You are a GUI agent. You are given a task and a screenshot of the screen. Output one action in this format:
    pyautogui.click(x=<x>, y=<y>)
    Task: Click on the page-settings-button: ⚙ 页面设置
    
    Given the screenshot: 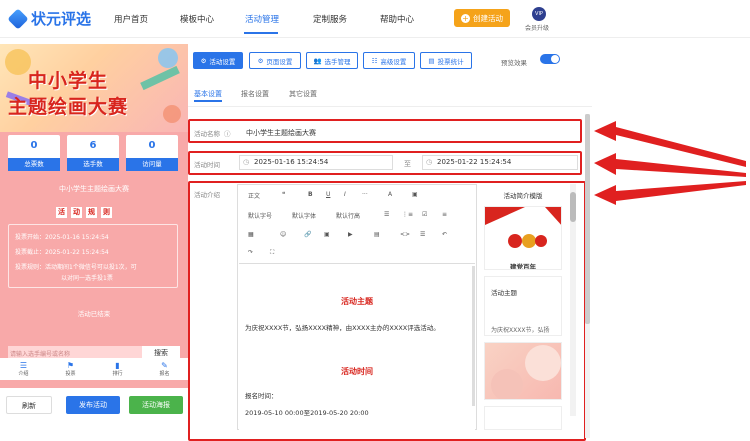 What is the action you would take?
    pyautogui.click(x=275, y=60)
    